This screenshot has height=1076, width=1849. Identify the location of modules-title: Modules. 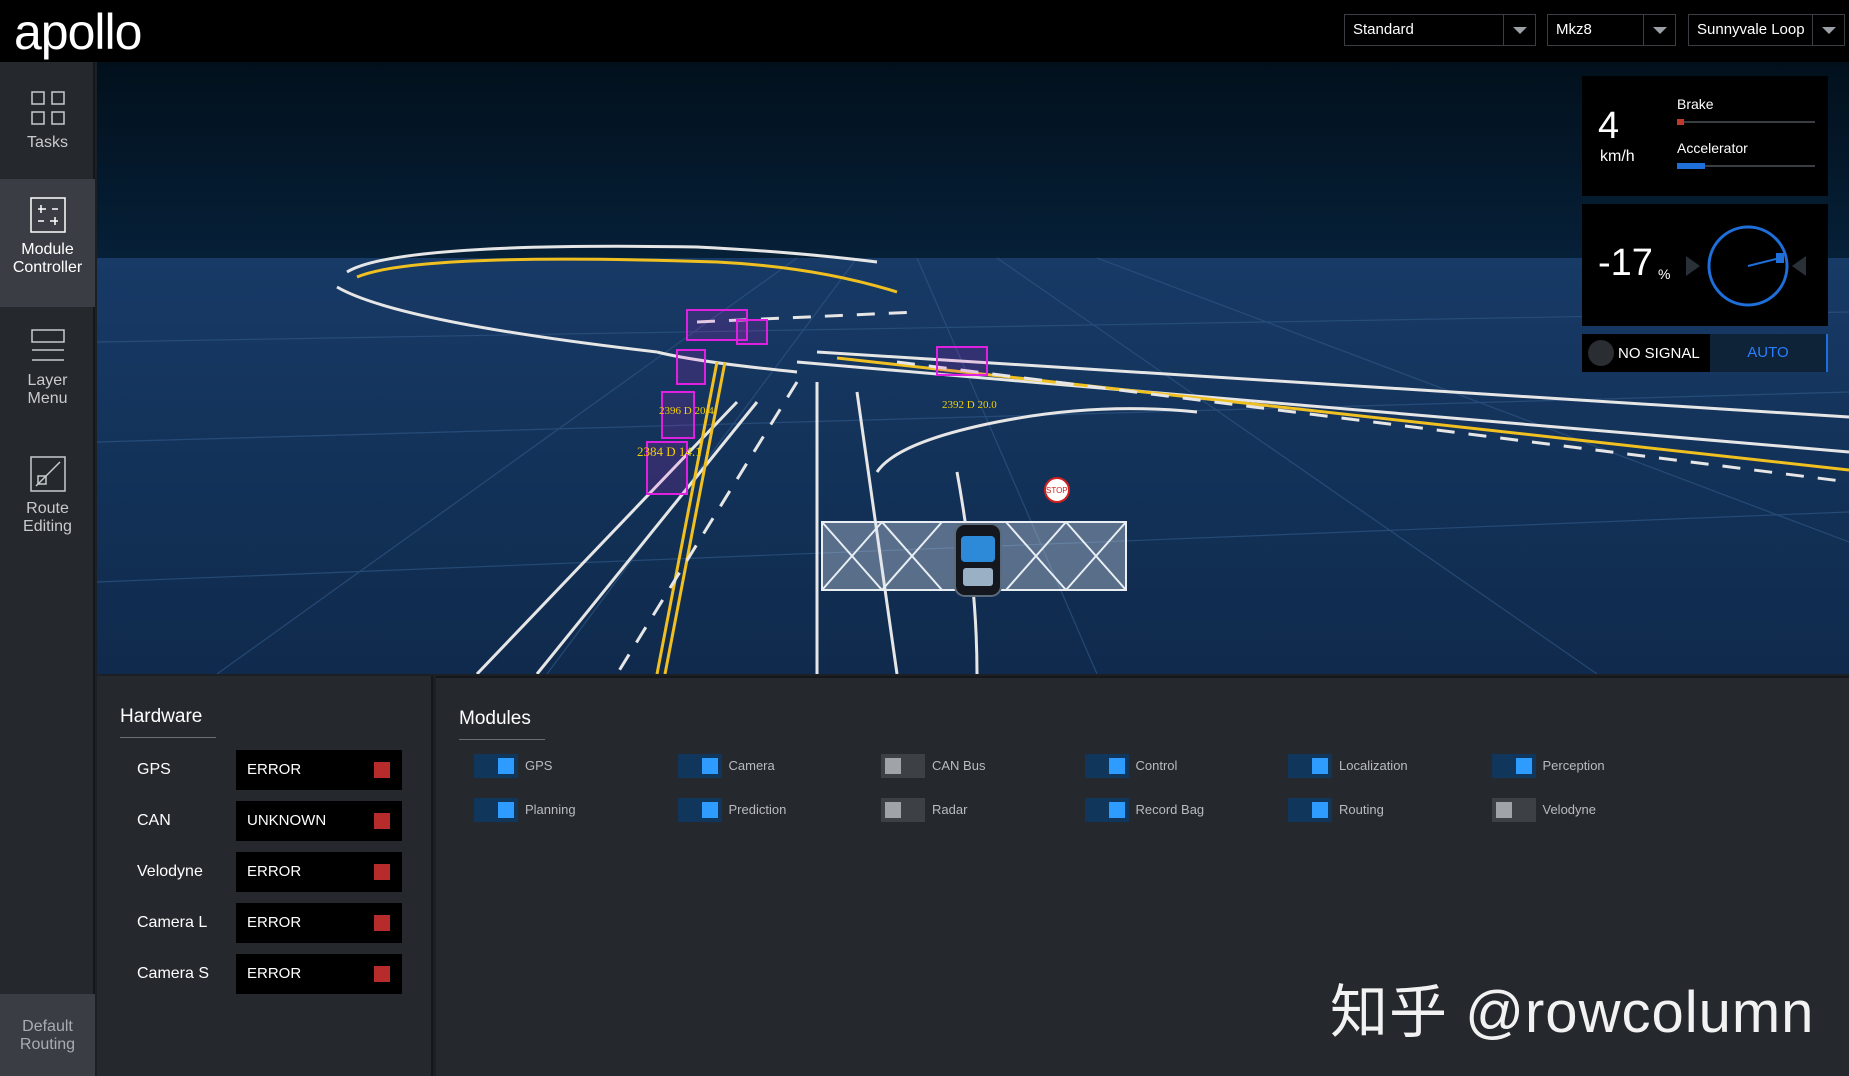
(495, 718).